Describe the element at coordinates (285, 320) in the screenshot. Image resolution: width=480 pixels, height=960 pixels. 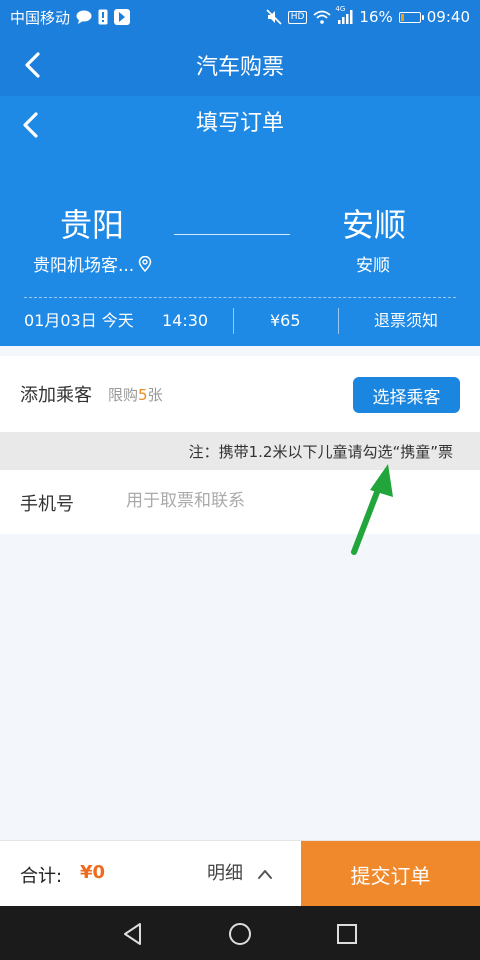
I see `ticket-price: ¥65` at that location.